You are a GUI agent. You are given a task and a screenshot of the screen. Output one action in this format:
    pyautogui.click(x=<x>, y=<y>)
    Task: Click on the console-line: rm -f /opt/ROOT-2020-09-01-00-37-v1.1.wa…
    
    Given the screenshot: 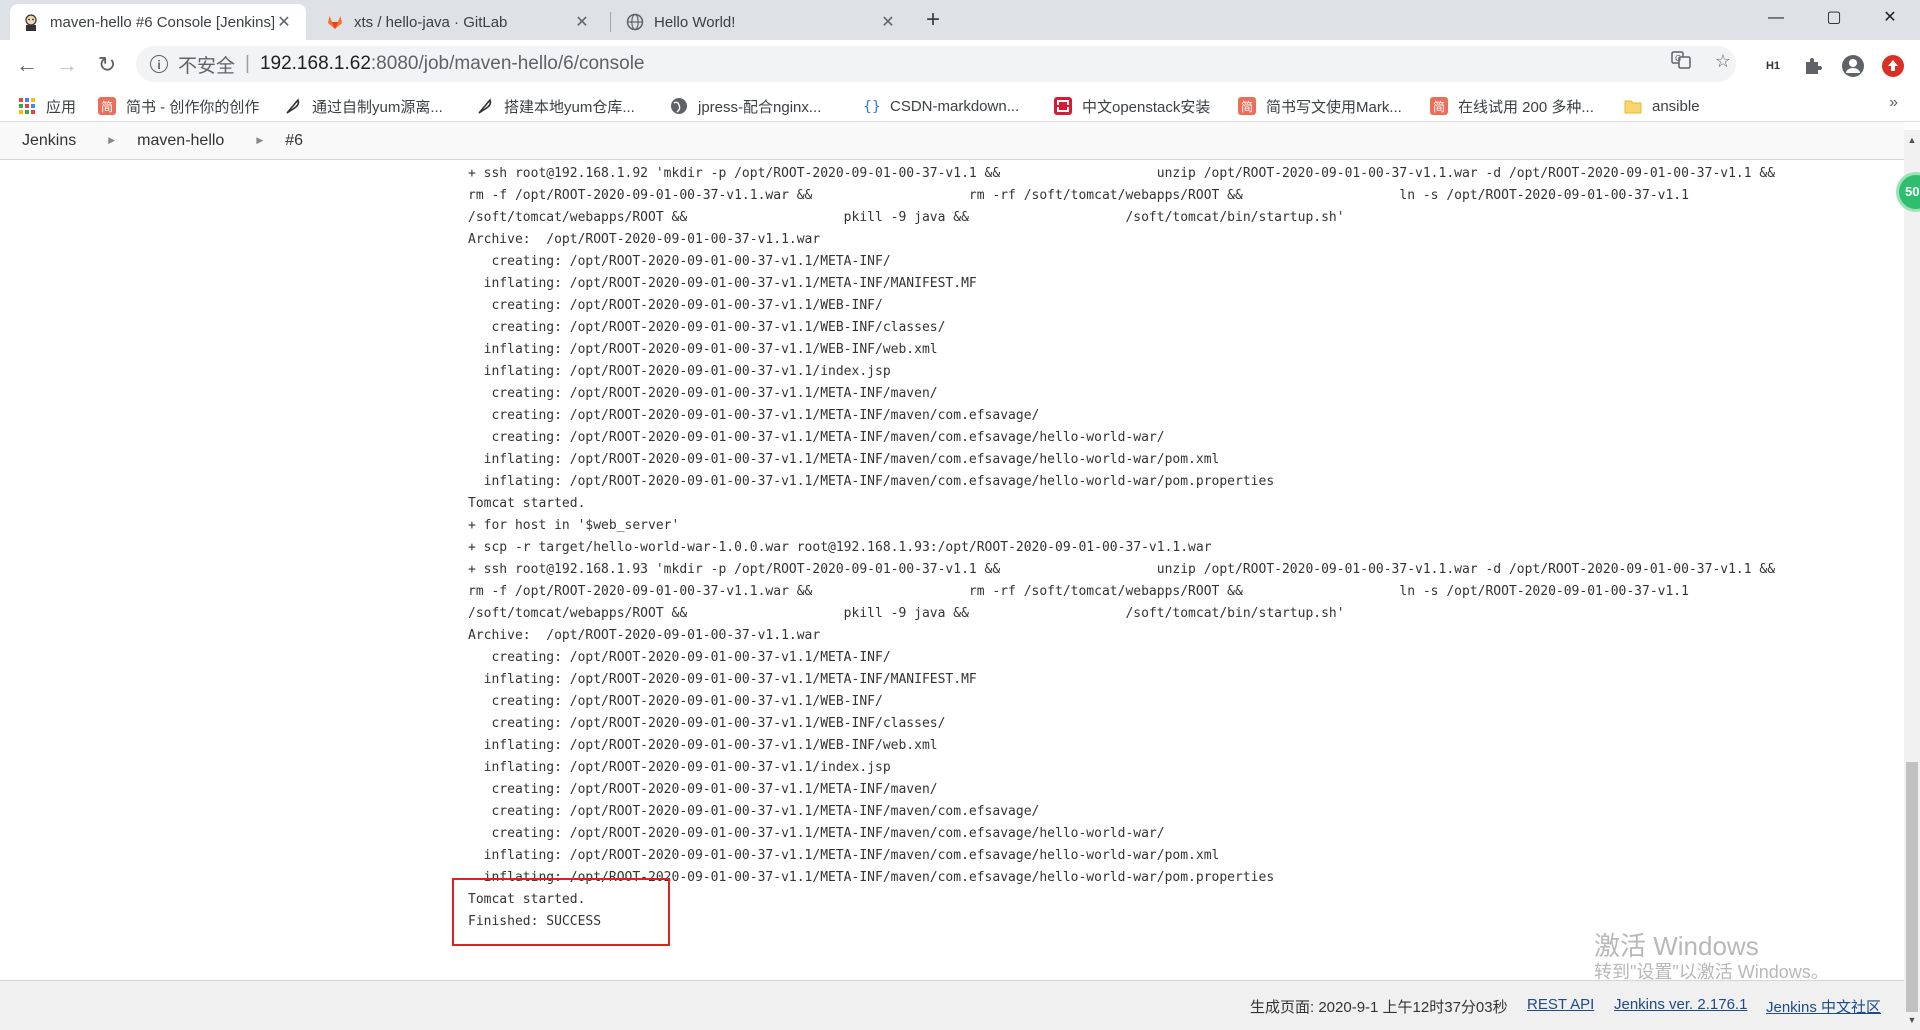 What is the action you would take?
    pyautogui.click(x=1078, y=591)
    